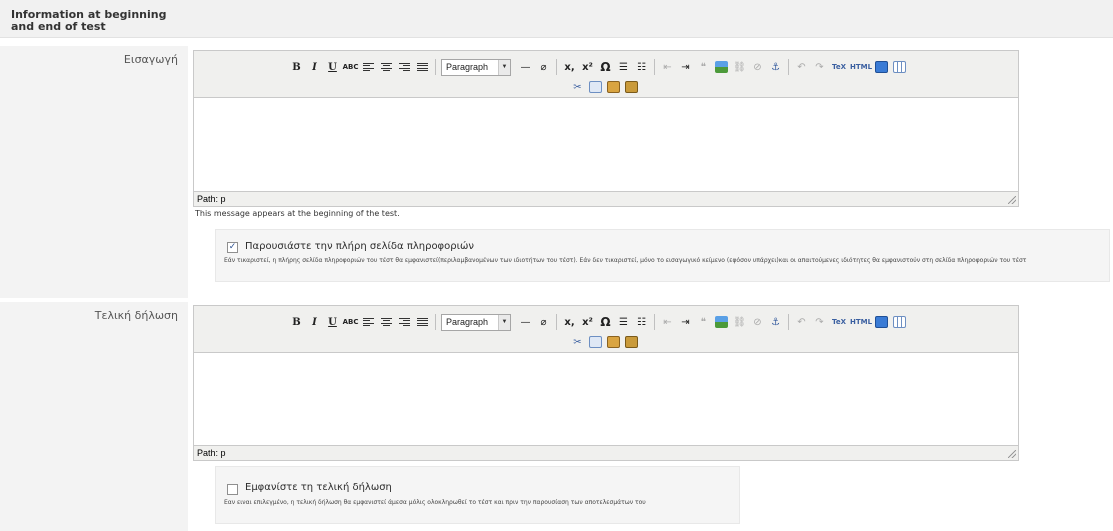  I want to click on info-checkbox: ✓, so click(232, 247).